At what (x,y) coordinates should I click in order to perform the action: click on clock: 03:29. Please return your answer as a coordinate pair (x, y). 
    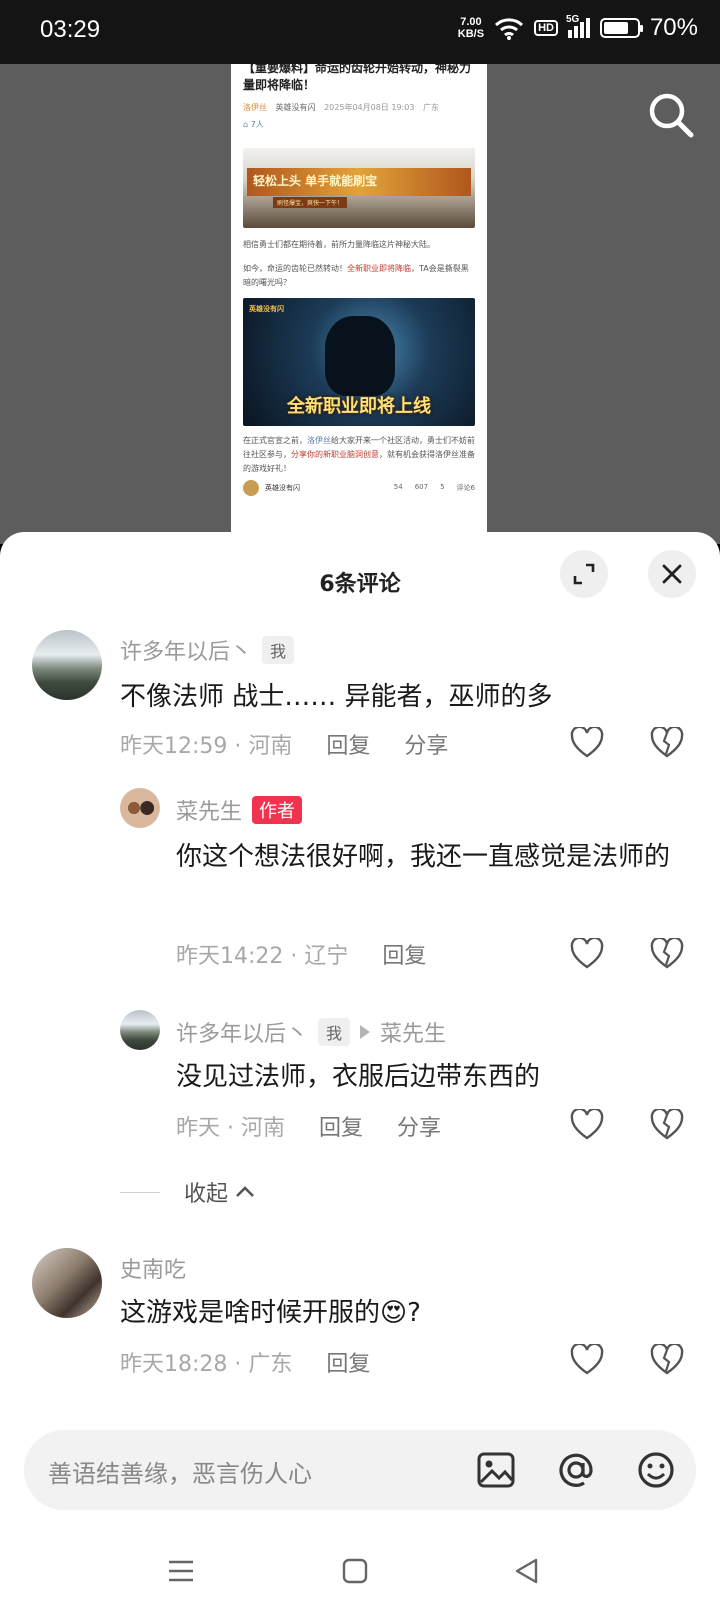
    Looking at the image, I should click on (70, 29).